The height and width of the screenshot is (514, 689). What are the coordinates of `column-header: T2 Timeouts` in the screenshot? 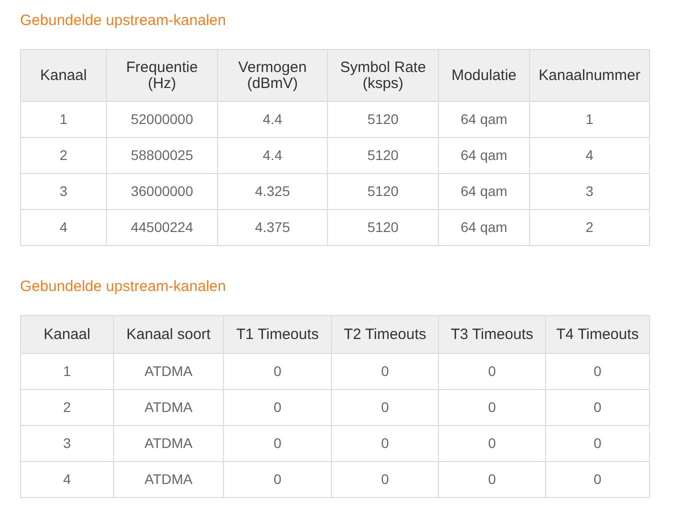 It's located at (385, 335).